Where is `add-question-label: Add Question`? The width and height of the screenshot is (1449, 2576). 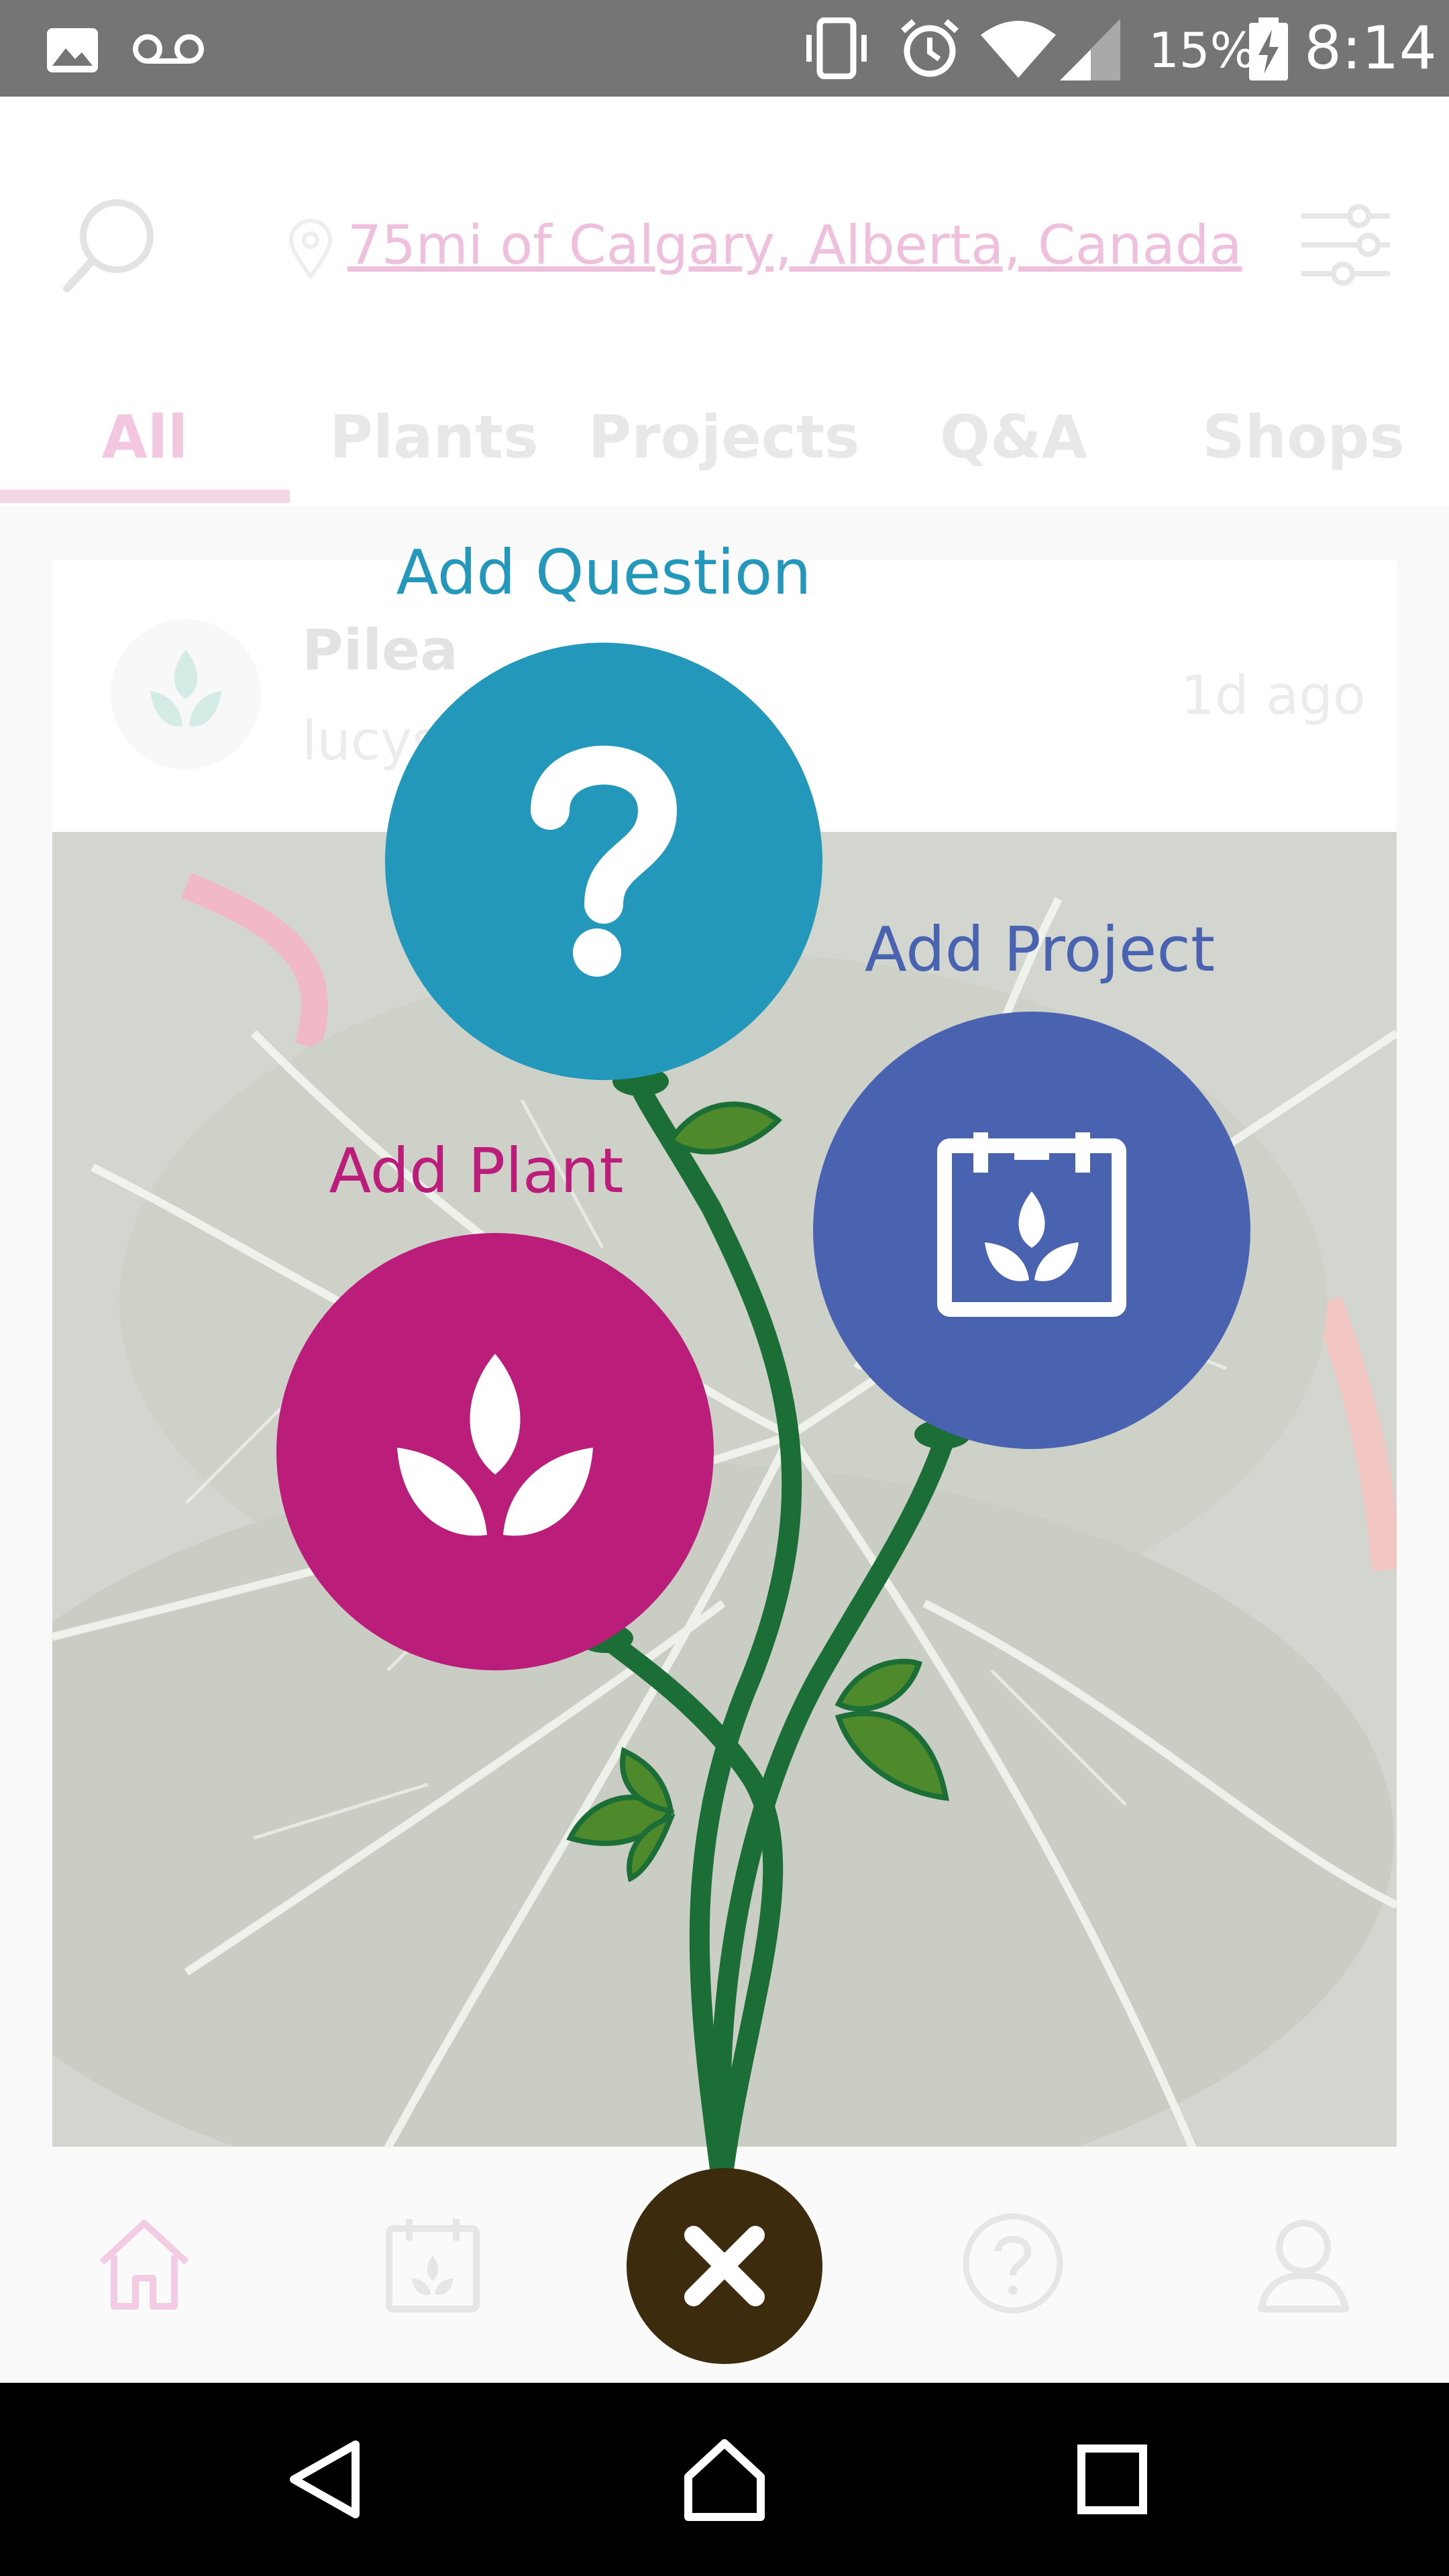 add-question-label: Add Question is located at coordinates (604, 572).